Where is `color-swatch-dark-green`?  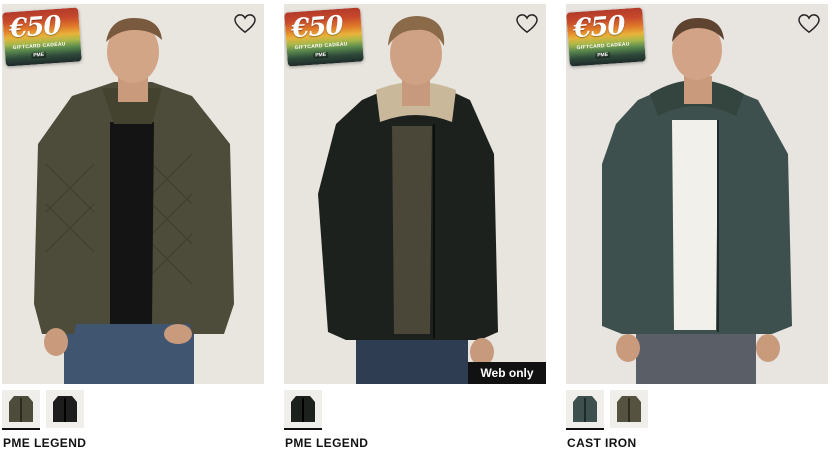 color-swatch-dark-green is located at coordinates (585, 410).